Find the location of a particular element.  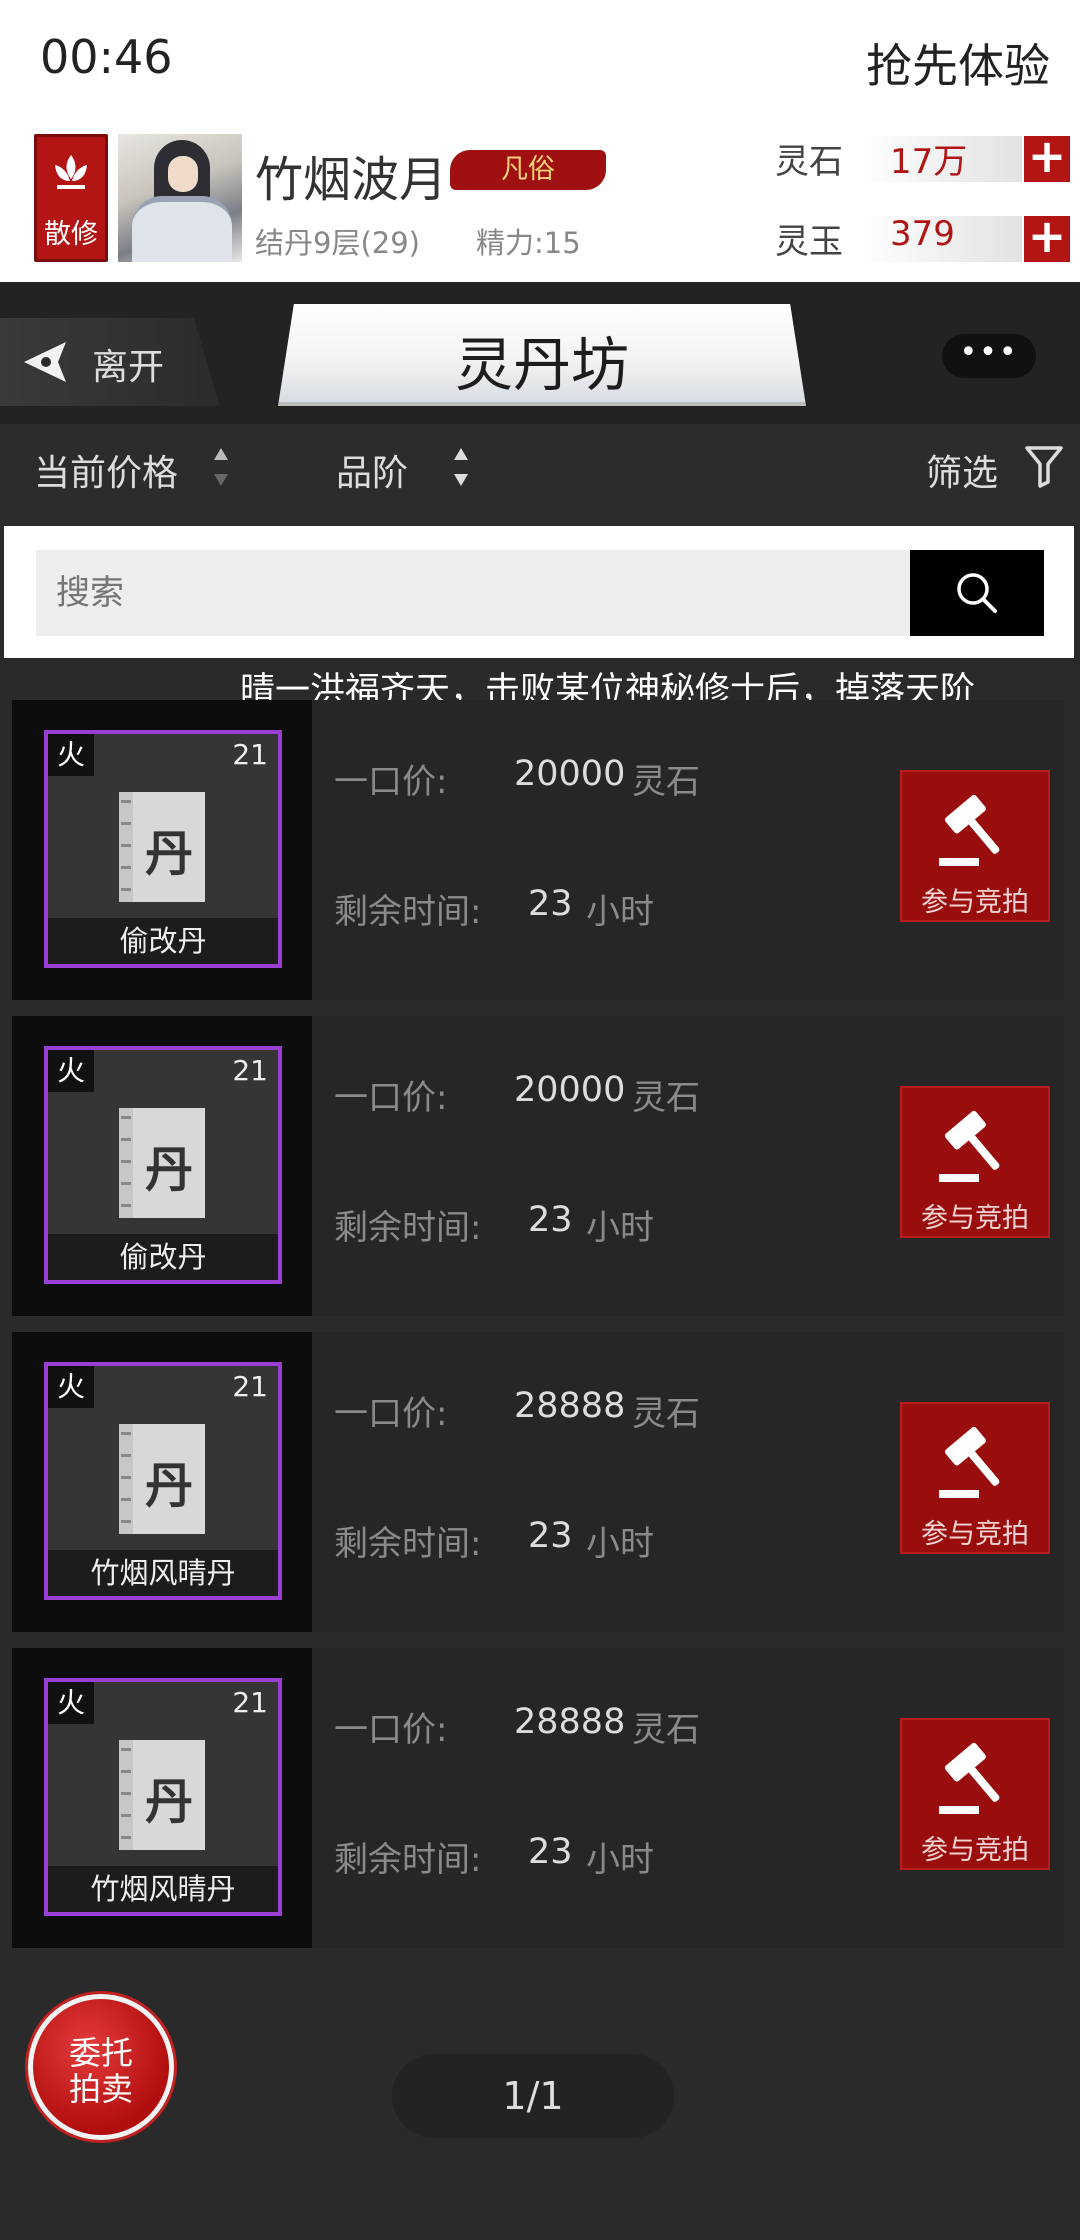

consign-line2: 拍卖 is located at coordinates (100, 2089).